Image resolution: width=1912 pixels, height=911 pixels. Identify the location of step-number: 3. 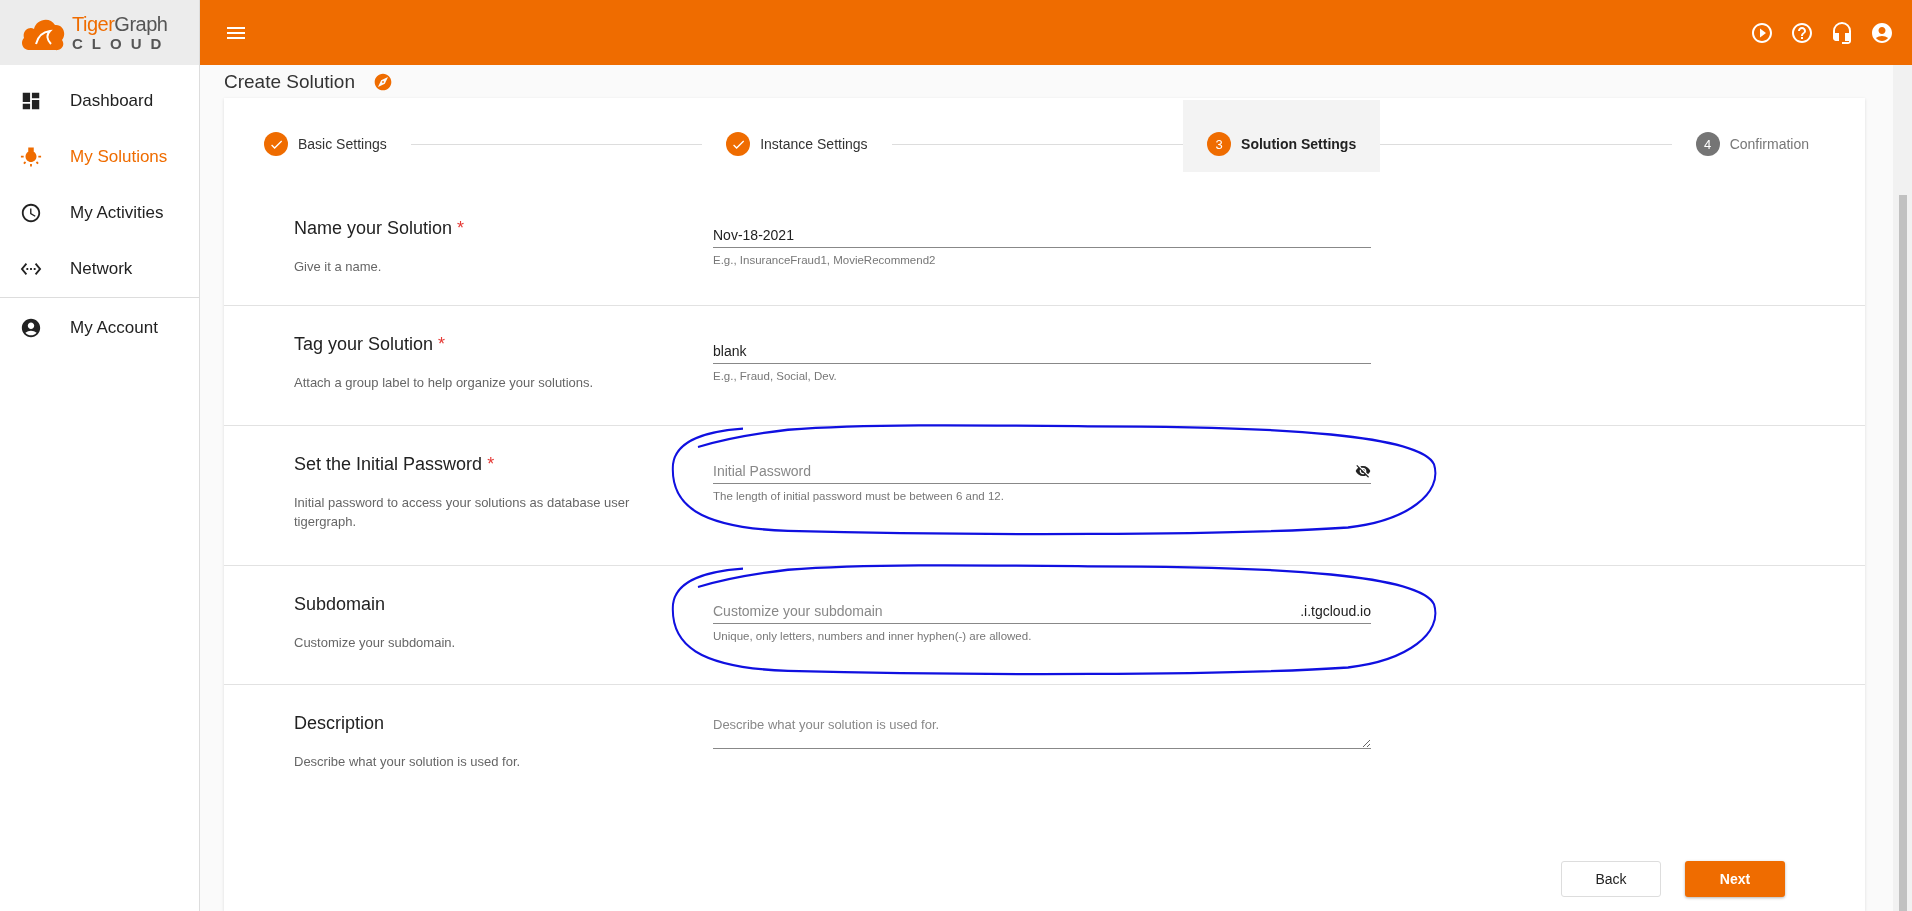
(1219, 144).